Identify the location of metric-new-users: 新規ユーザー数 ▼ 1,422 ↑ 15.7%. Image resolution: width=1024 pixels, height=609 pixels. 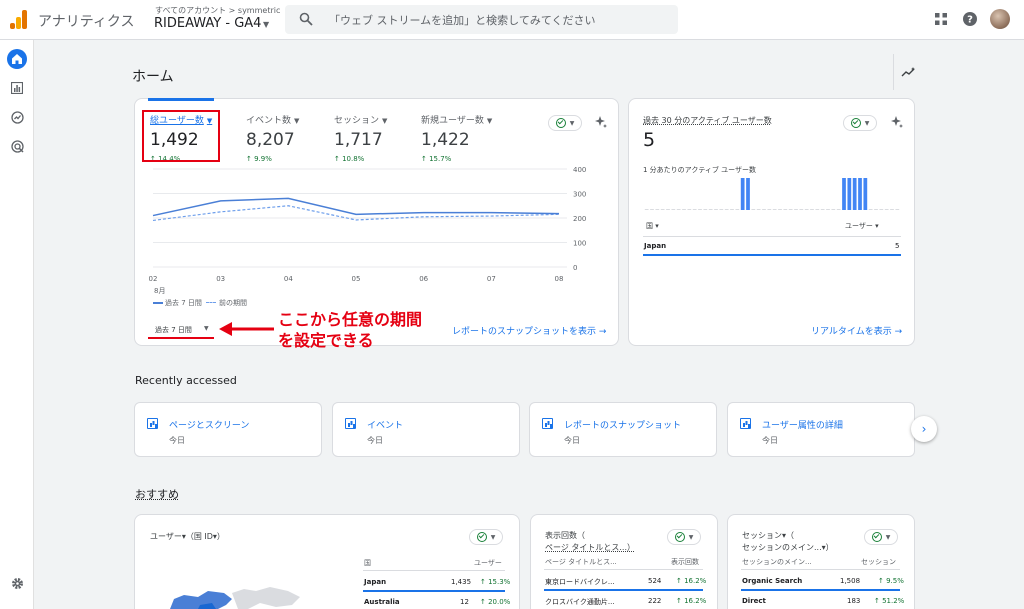
(456, 138).